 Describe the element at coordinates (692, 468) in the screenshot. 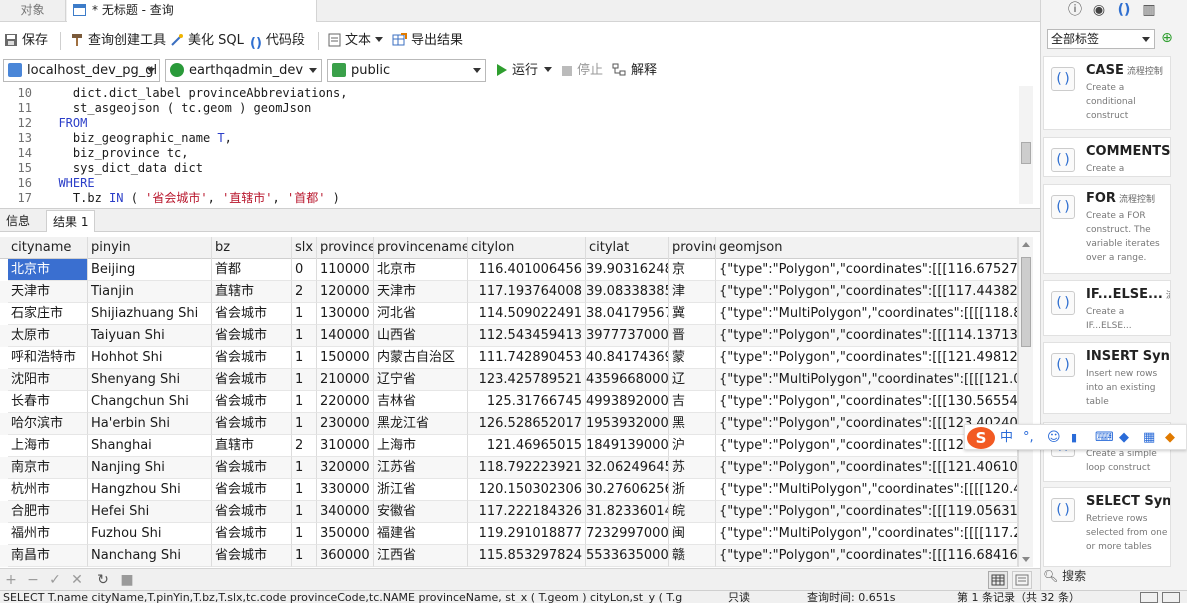

I see `table-cell: 苏` at that location.